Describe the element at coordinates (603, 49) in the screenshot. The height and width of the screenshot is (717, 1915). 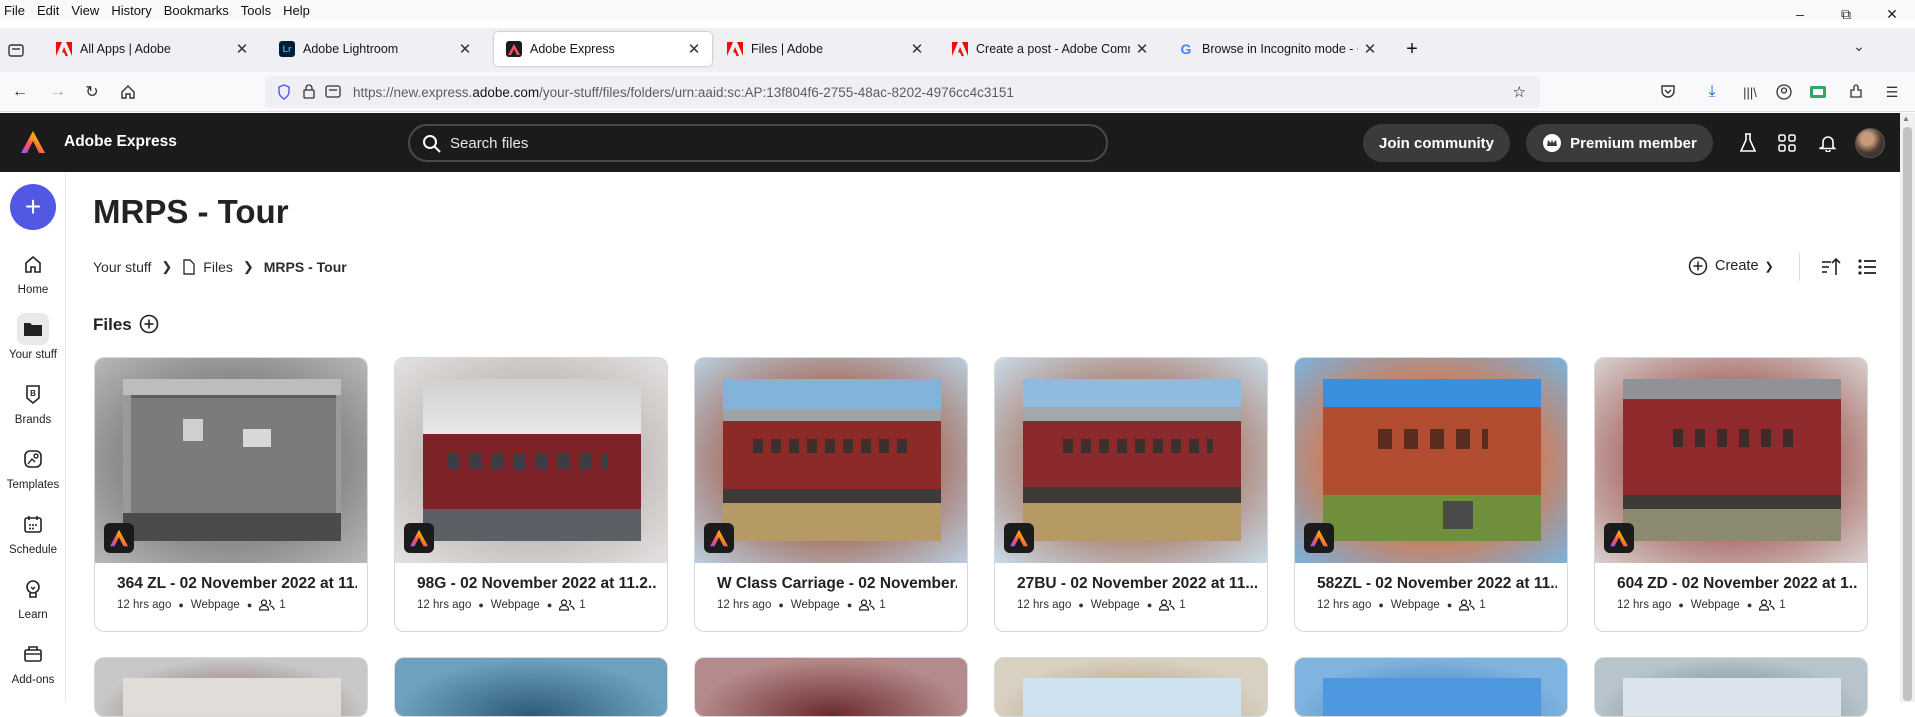
I see `tab-adobe-express: Adobe Express ✕` at that location.